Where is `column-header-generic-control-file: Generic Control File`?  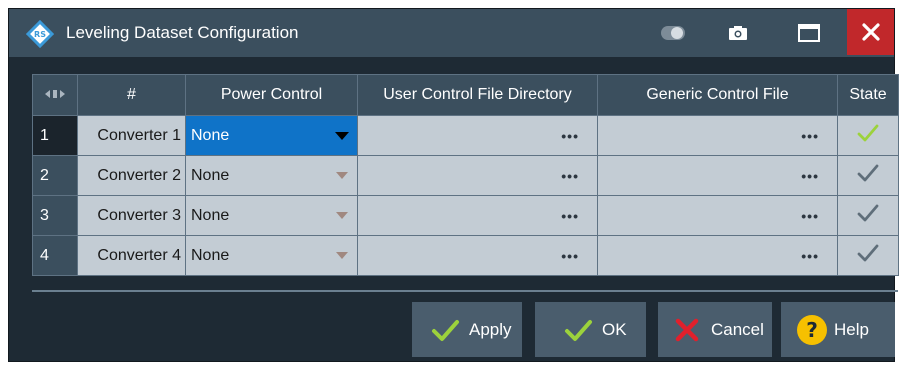
column-header-generic-control-file: Generic Control File is located at coordinates (717, 95).